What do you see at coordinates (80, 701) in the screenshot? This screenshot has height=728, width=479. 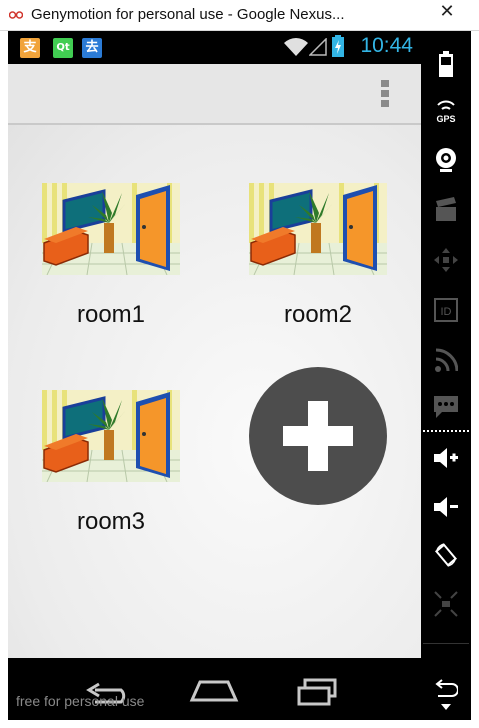 I see `watermark-text: free for personal use` at bounding box center [80, 701].